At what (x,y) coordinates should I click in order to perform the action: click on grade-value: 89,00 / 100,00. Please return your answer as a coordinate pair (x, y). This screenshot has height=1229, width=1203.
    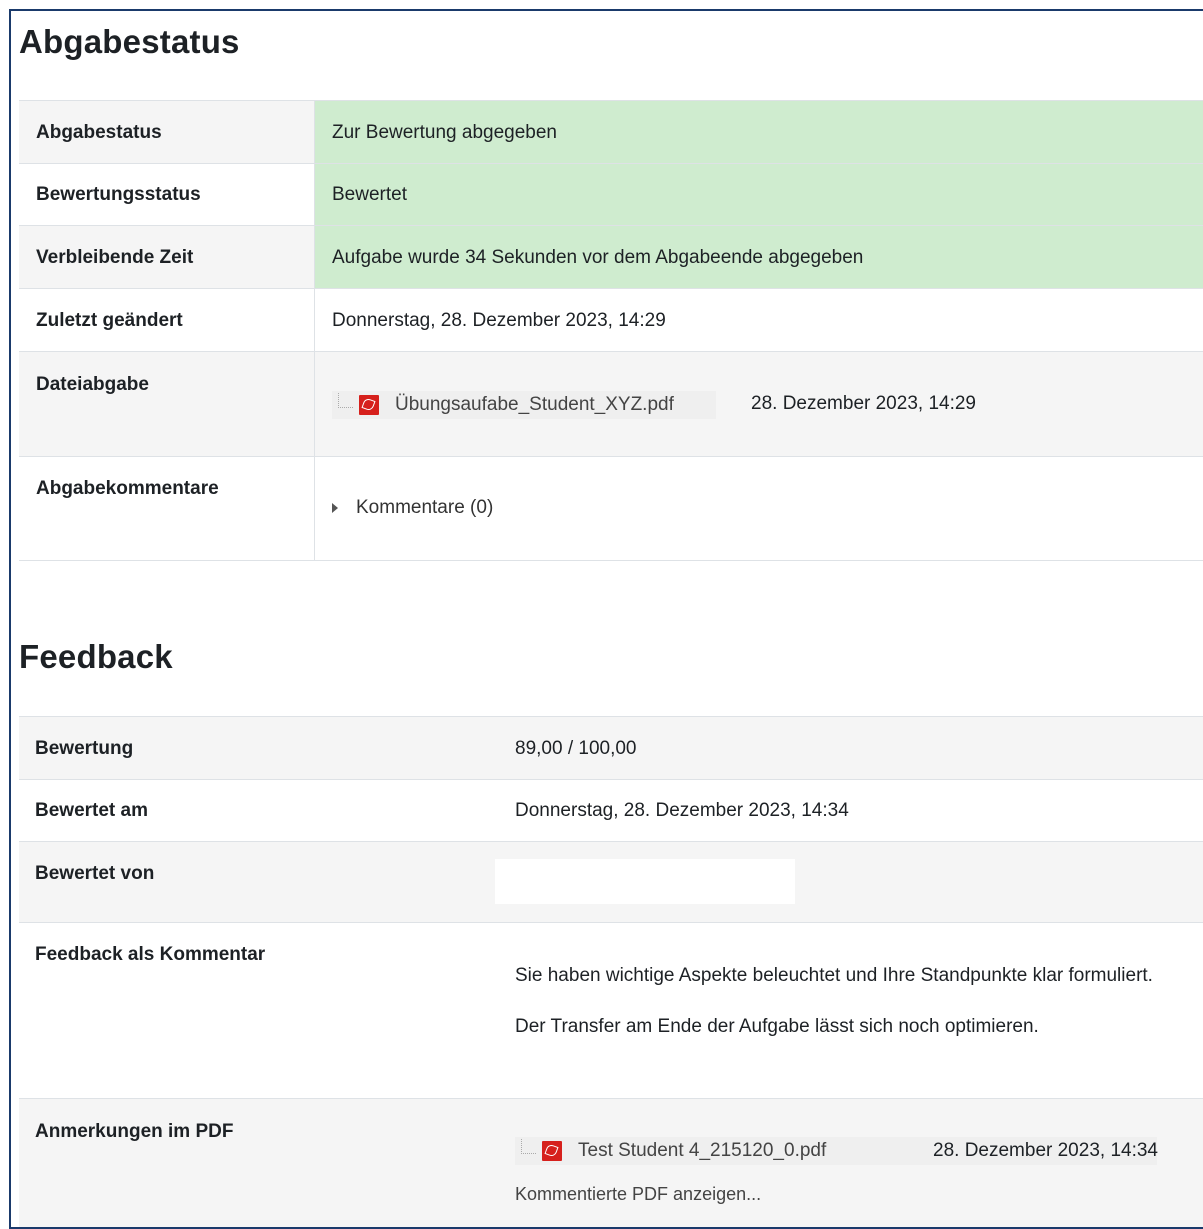
    Looking at the image, I should click on (576, 748).